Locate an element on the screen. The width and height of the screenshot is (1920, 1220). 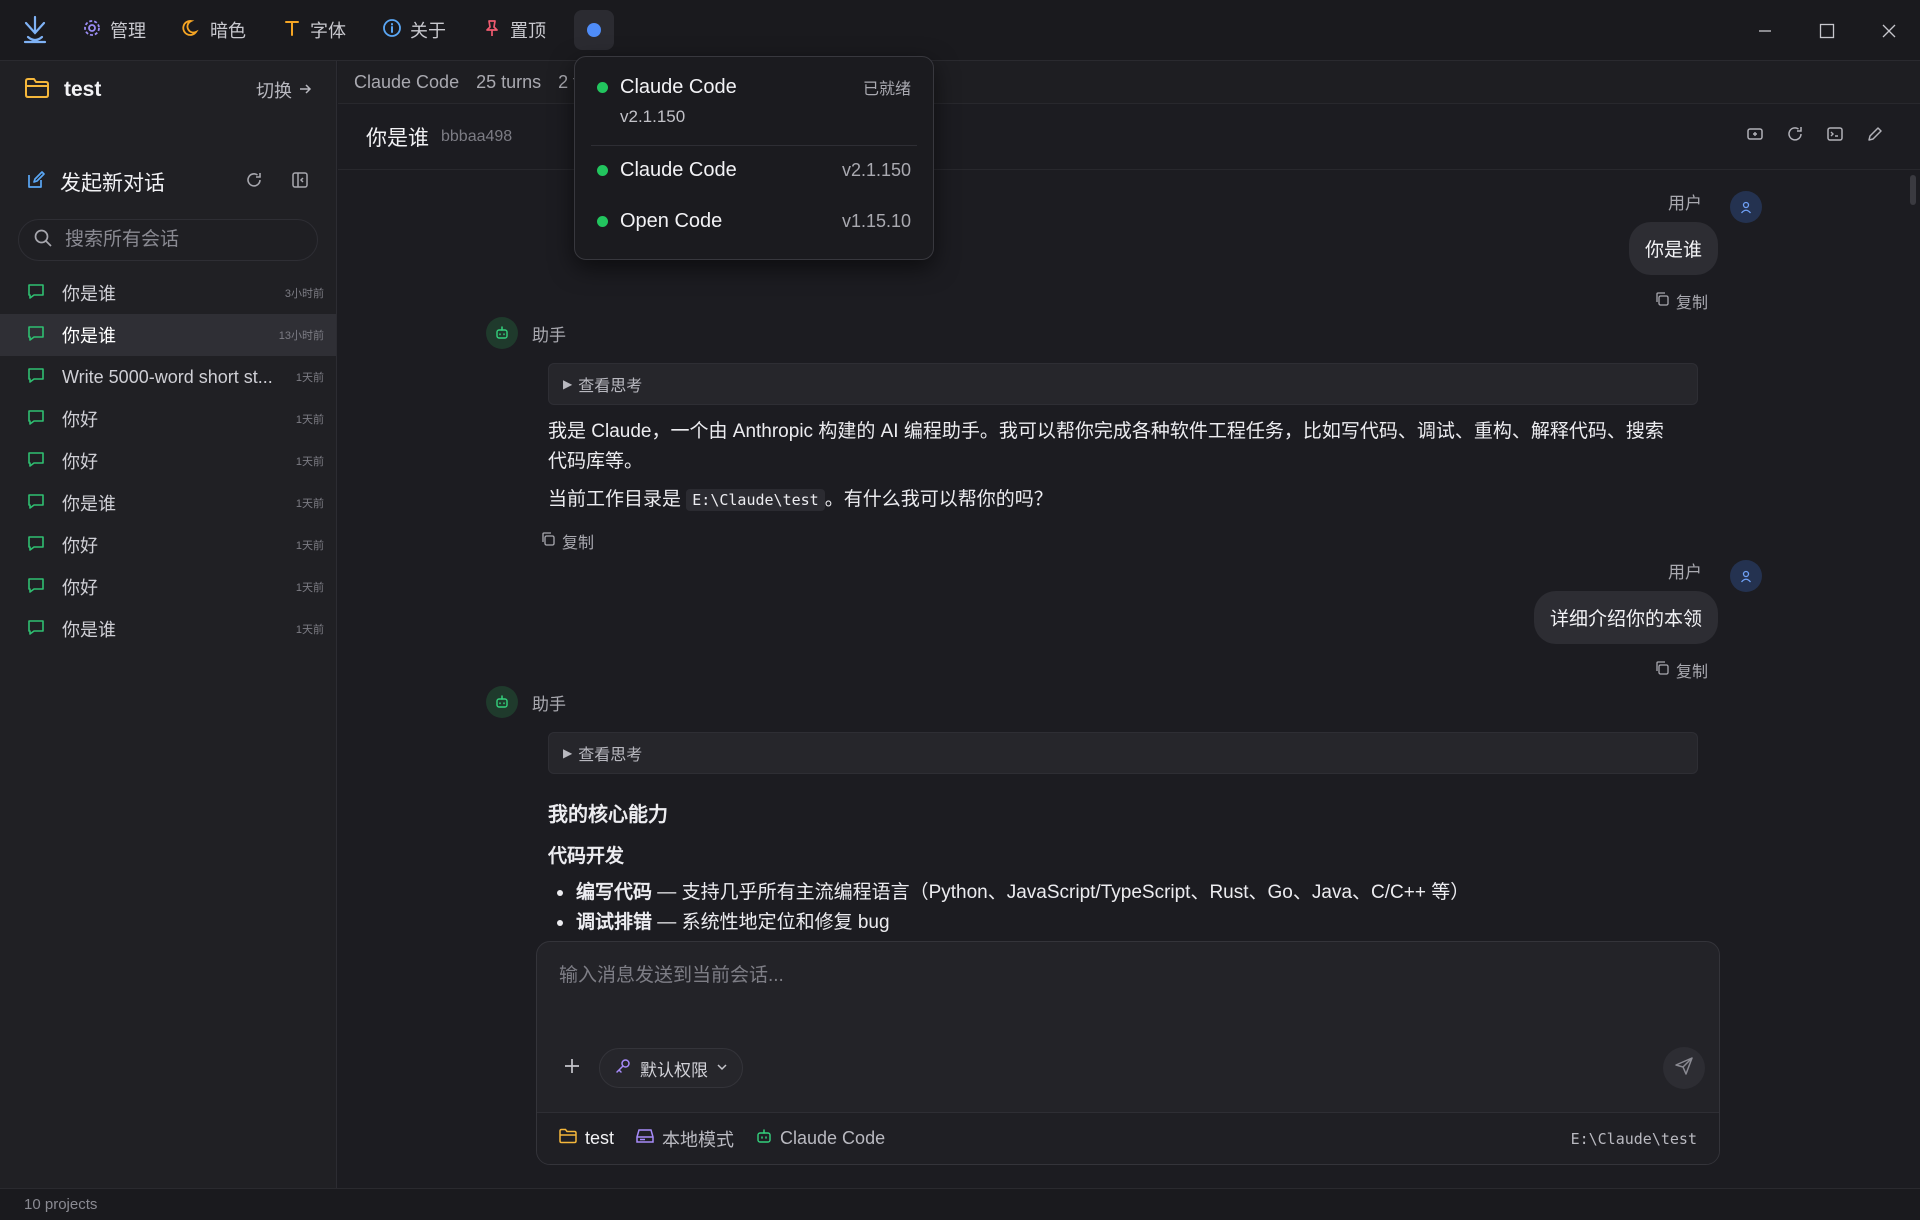
project-name: test is located at coordinates (83, 89).